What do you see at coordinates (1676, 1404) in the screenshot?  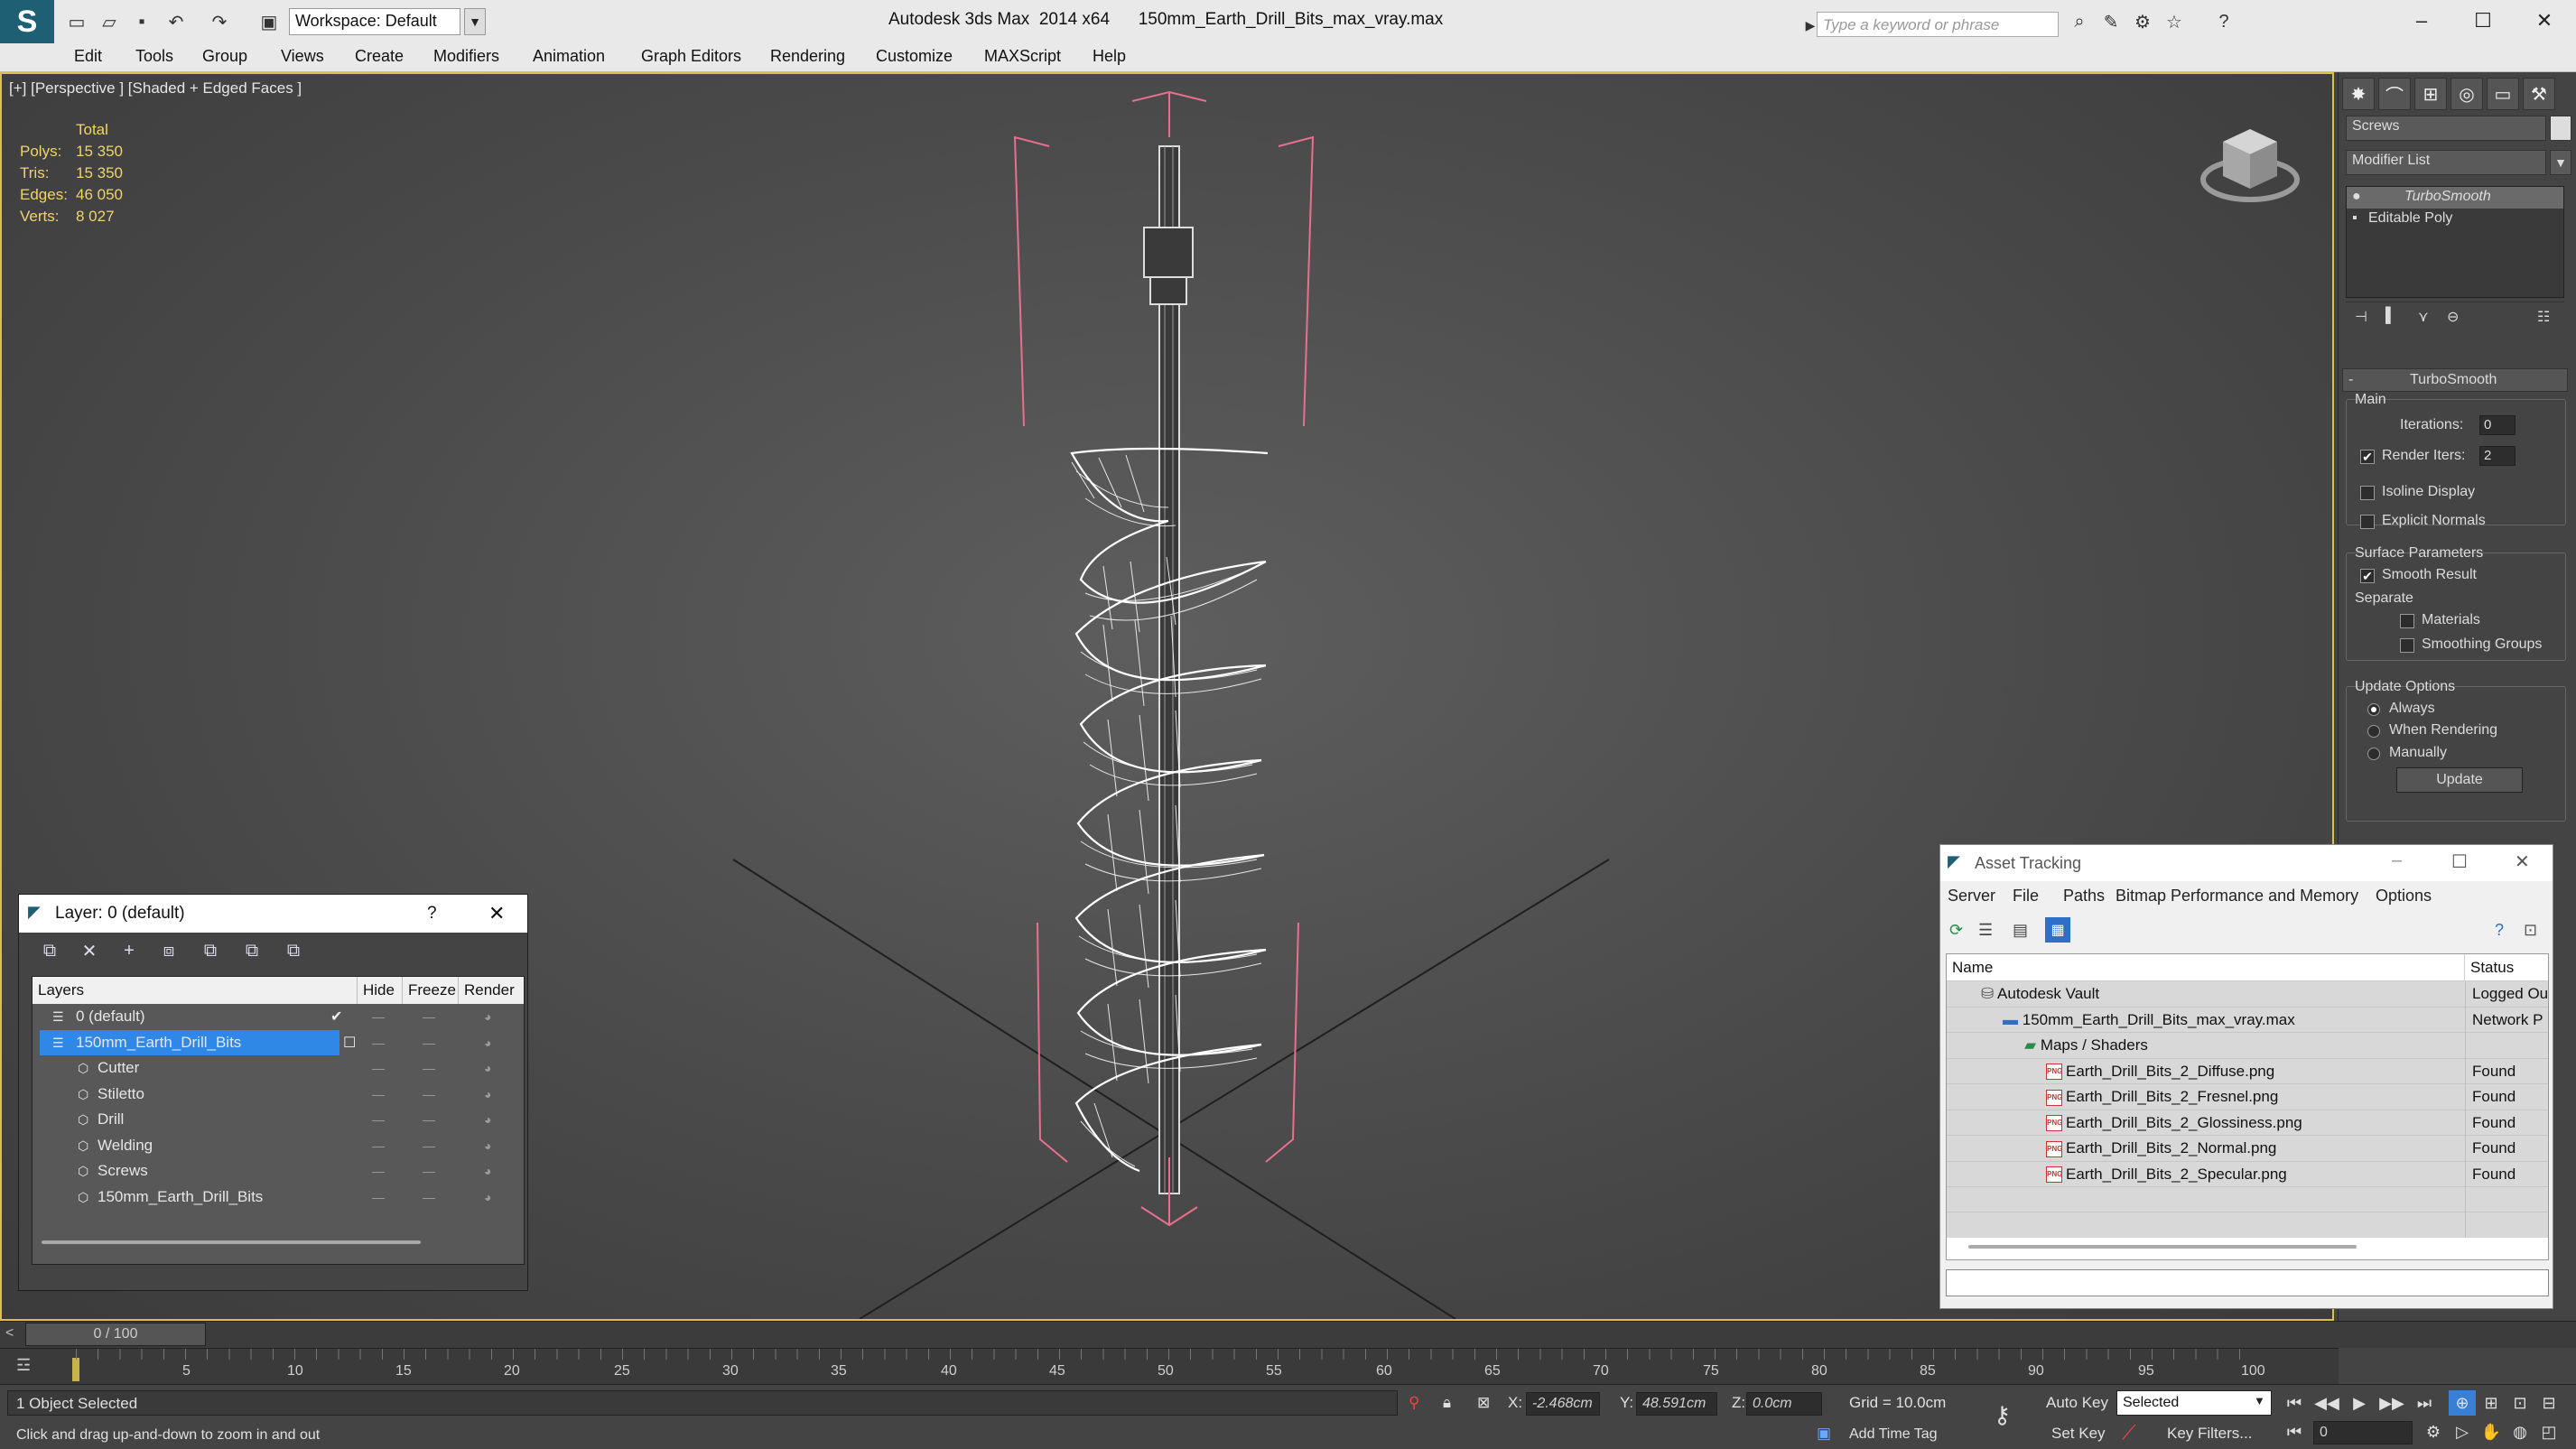 I see `y-coordinate-field: 48.591cm` at bounding box center [1676, 1404].